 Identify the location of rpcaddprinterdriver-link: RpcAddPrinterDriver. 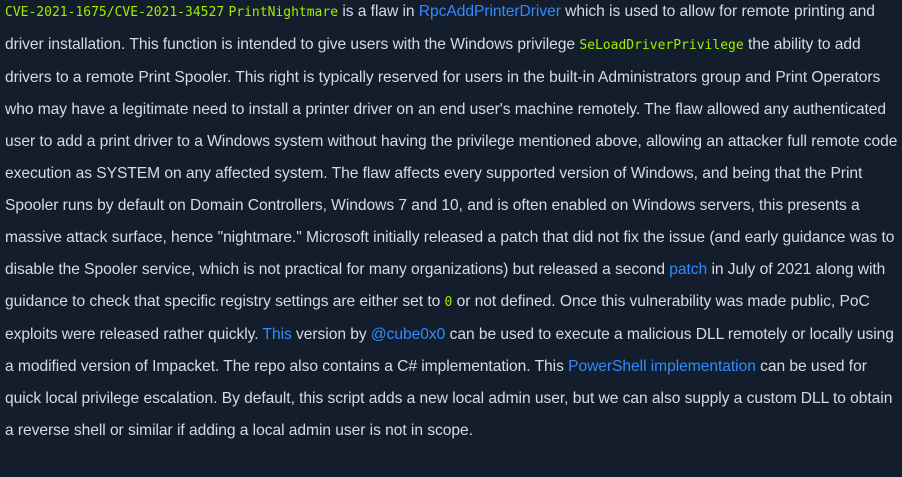
(490, 11).